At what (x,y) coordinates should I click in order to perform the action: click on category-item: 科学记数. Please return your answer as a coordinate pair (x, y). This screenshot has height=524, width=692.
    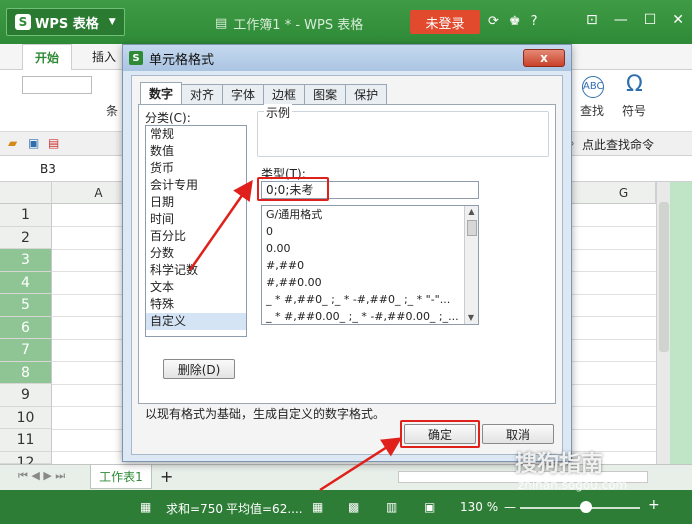
    Looking at the image, I should click on (196, 270).